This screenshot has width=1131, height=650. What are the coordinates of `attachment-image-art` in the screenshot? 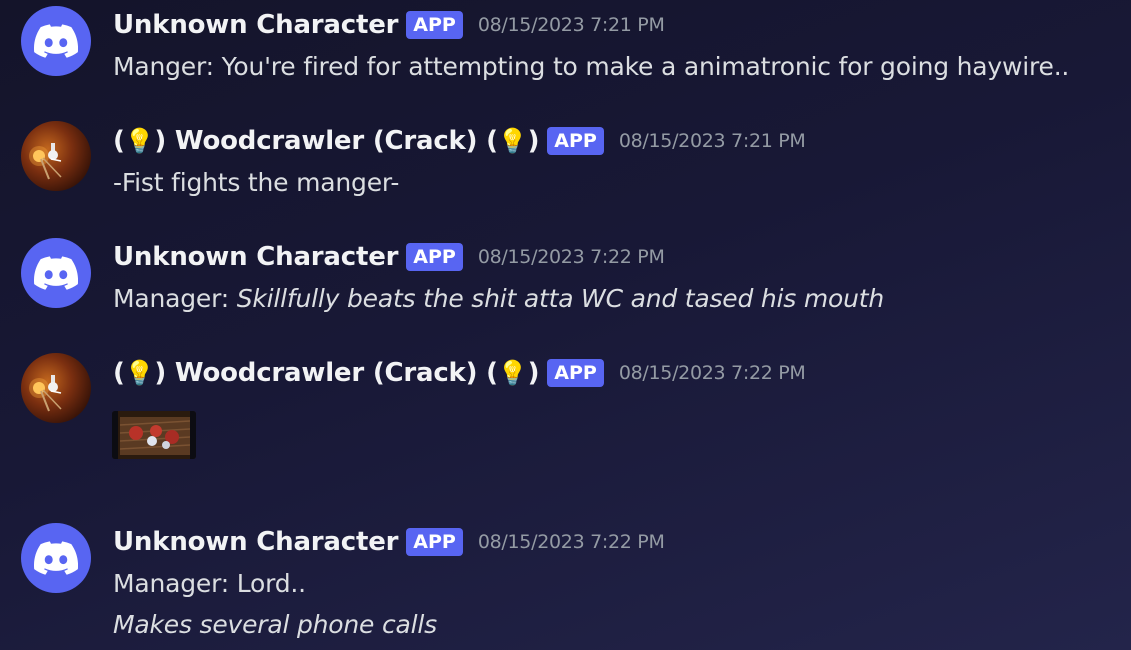 It's located at (154, 435).